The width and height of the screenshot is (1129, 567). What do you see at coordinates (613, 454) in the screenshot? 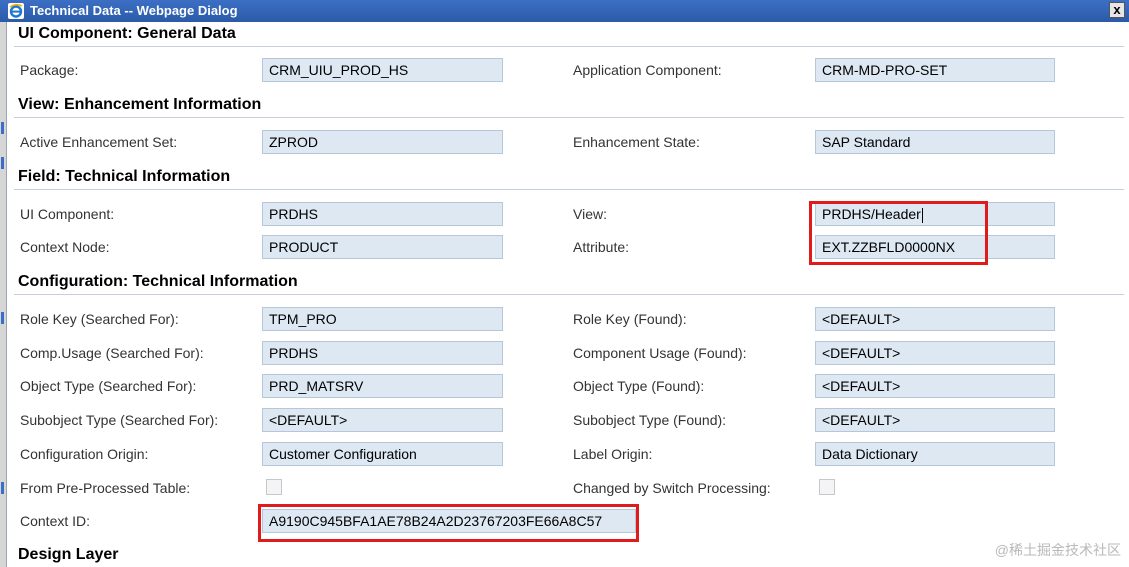
I see `label-origin-label: Label Origin:` at bounding box center [613, 454].